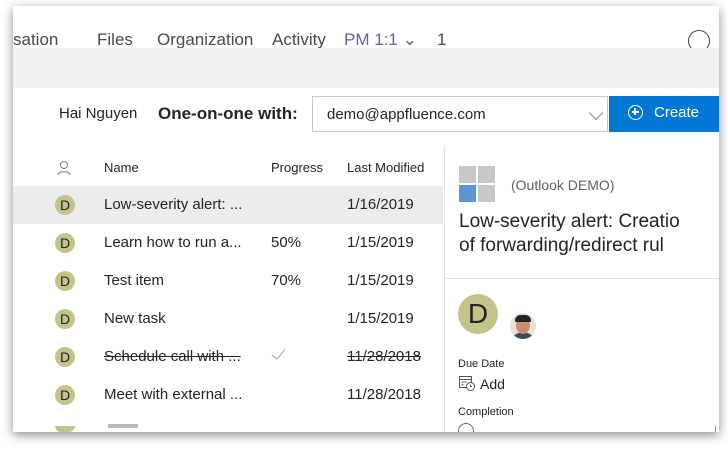 Image resolution: width=727 pixels, height=466 pixels. Describe the element at coordinates (297, 167) in the screenshot. I see `column-header-progress: Progress` at that location.